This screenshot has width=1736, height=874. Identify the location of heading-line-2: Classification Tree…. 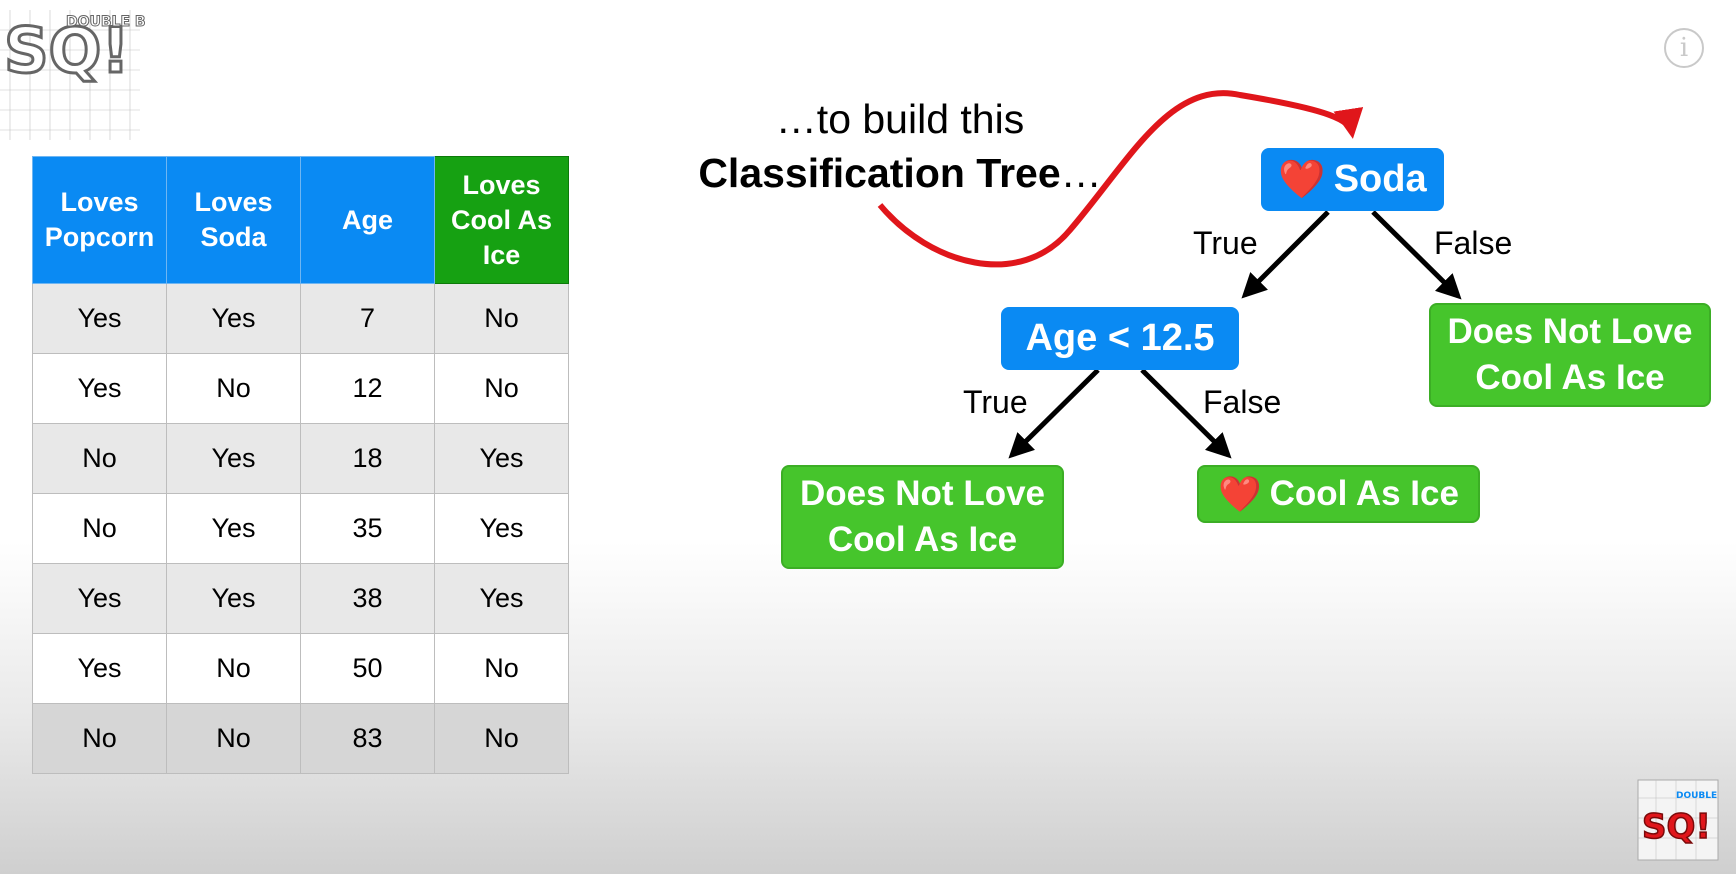
(900, 173).